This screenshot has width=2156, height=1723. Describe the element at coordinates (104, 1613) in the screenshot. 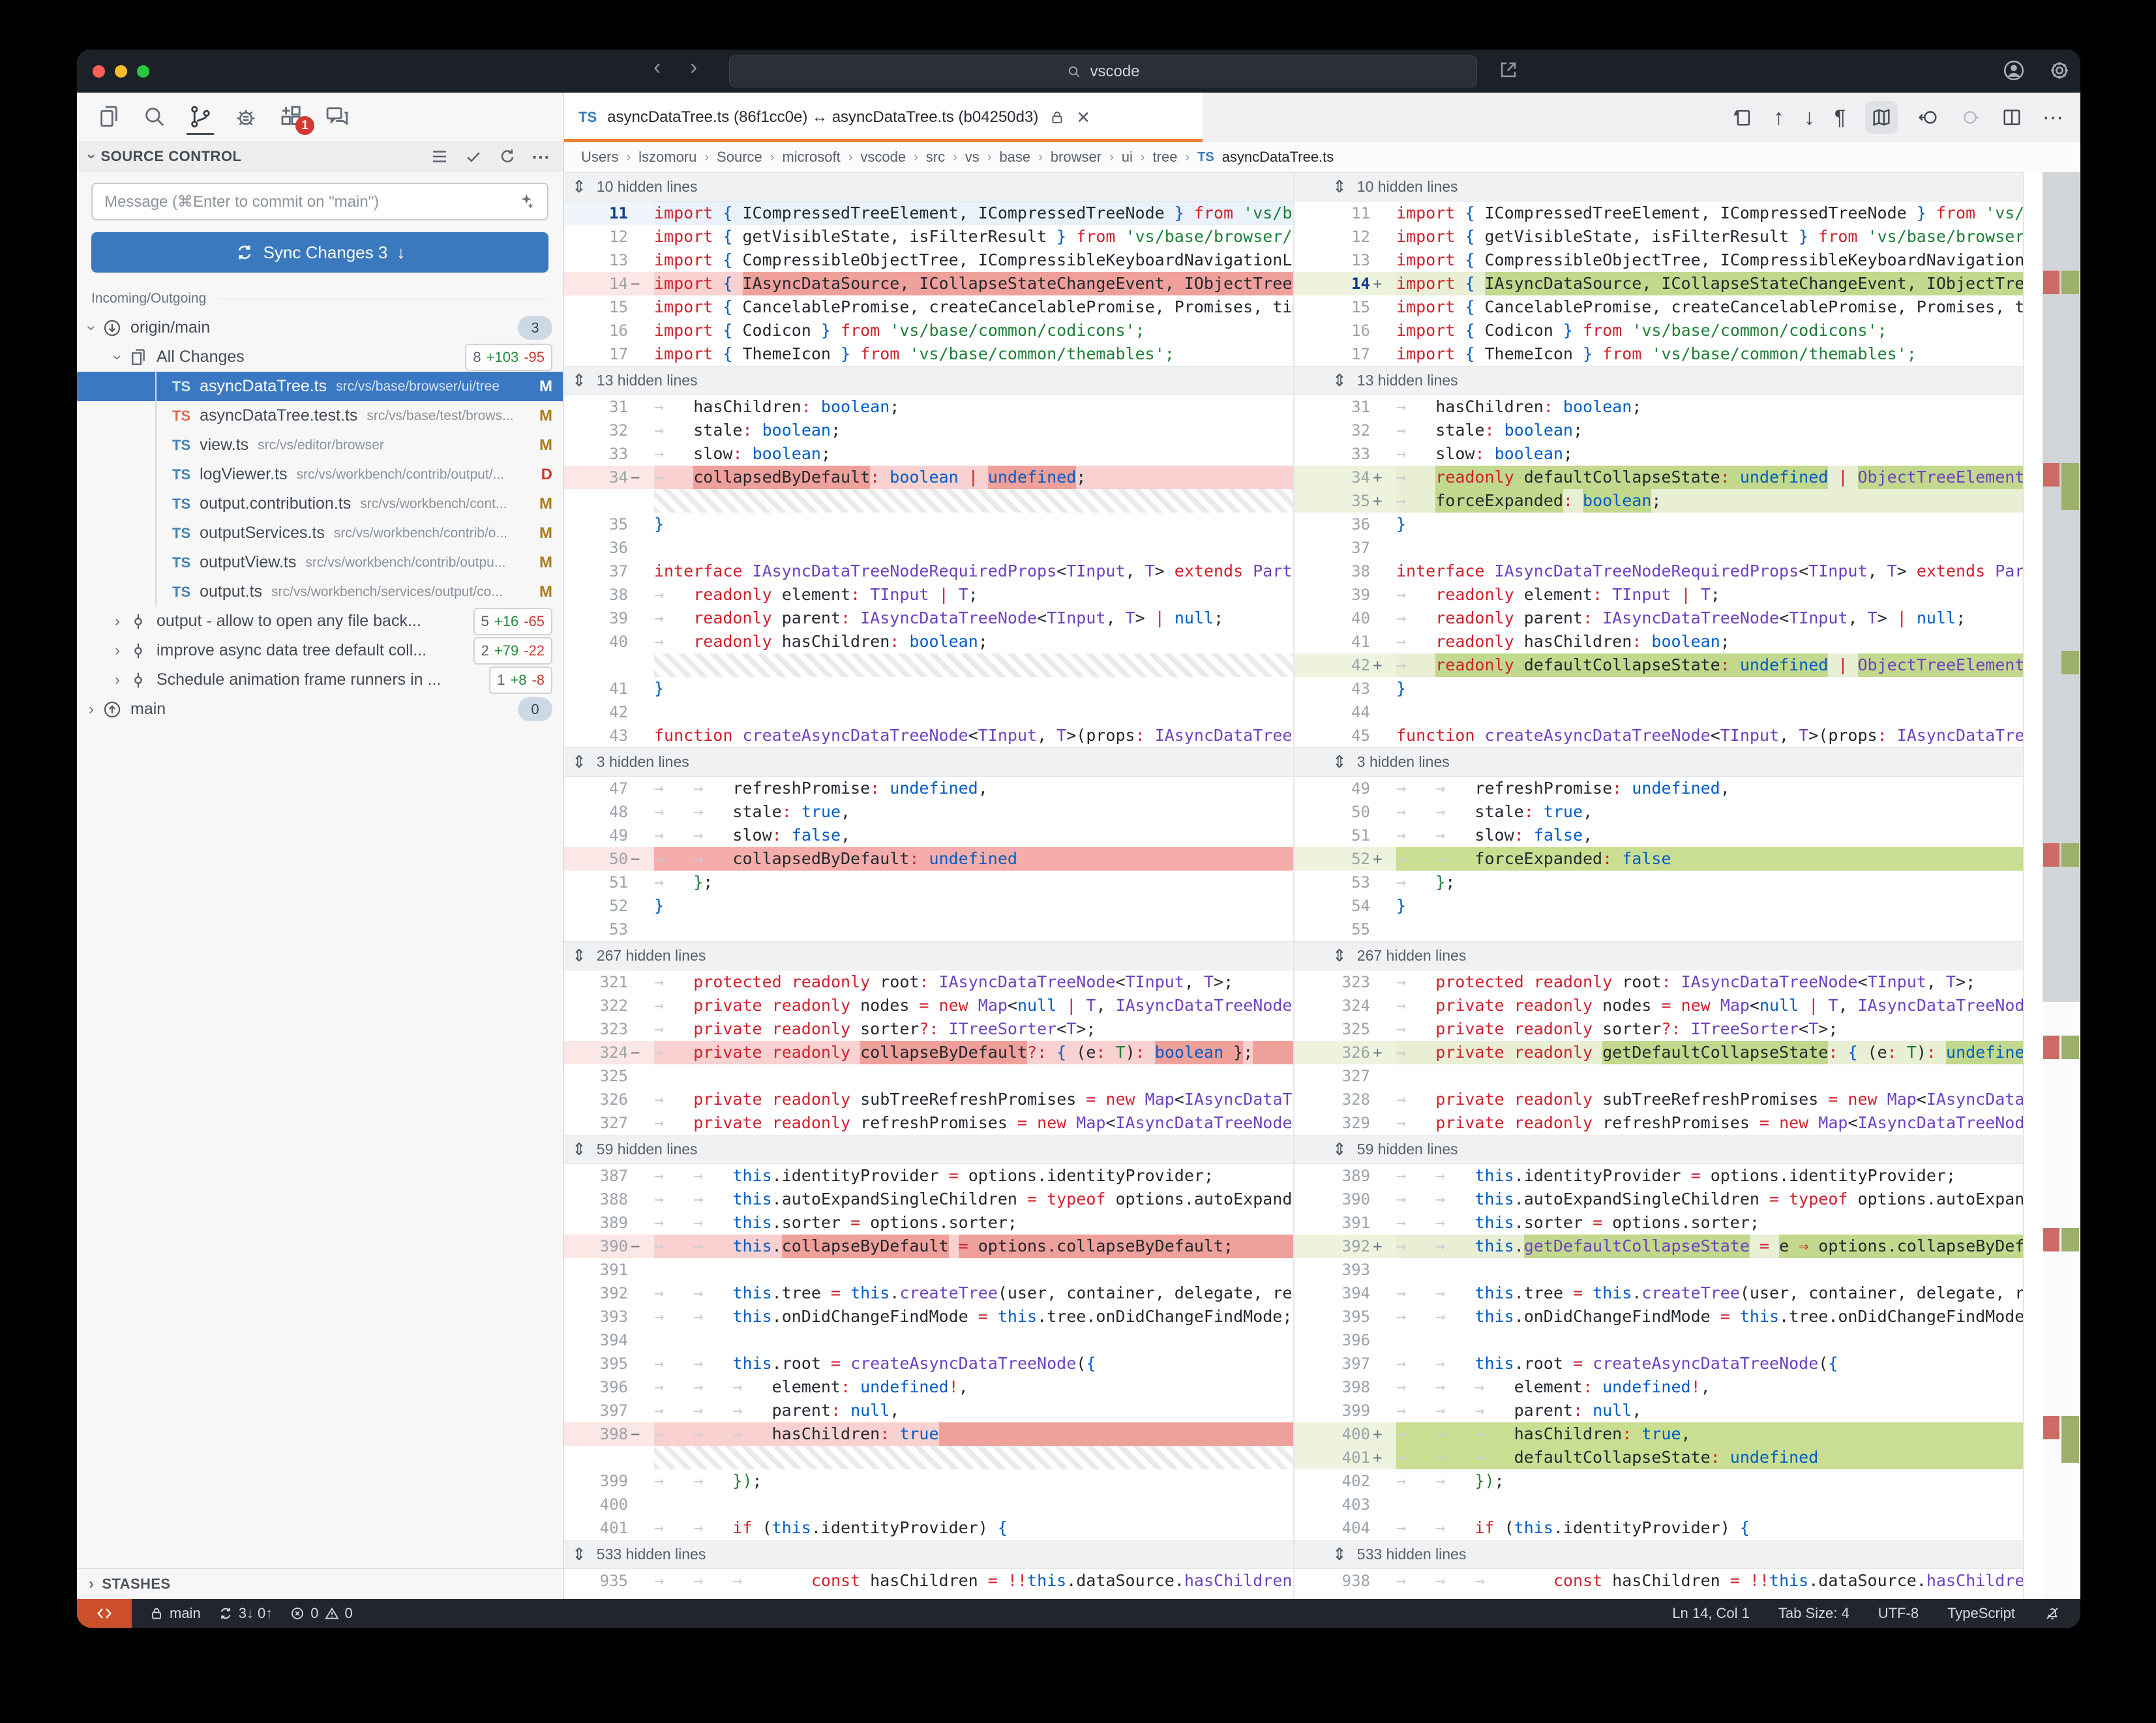

I see `remote-indicator` at that location.